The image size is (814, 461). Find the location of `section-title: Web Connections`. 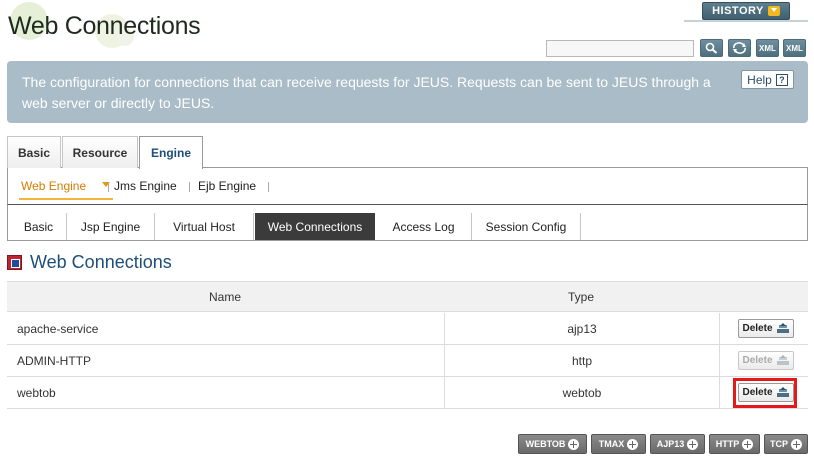

section-title: Web Connections is located at coordinates (101, 262).